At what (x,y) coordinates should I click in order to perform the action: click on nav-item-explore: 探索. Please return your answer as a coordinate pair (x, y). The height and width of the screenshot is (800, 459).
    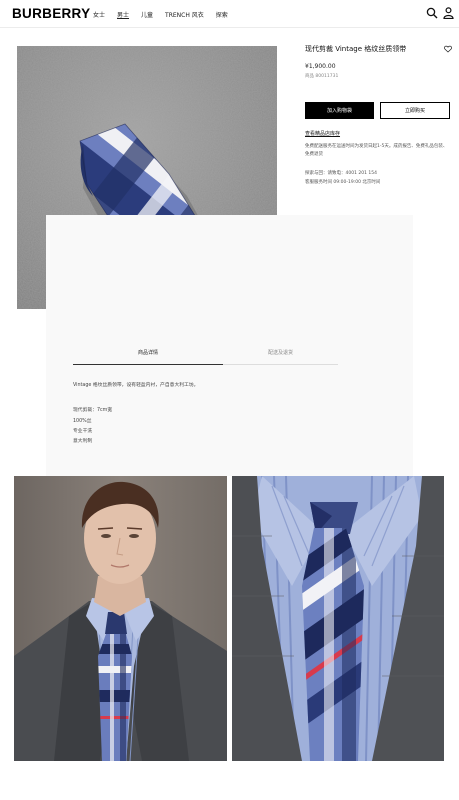
    Looking at the image, I should click on (222, 14).